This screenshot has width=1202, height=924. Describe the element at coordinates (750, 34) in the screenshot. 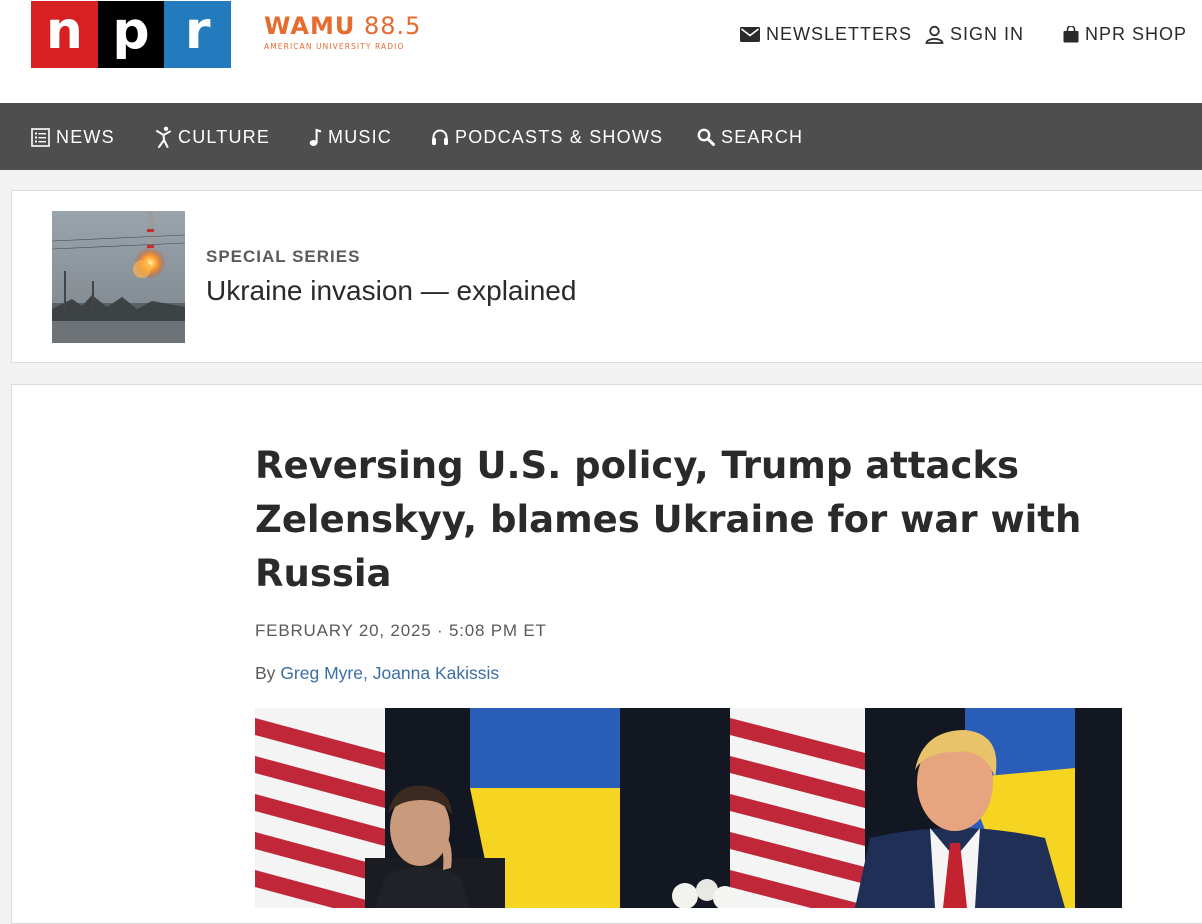

I see `envelope-icon` at that location.